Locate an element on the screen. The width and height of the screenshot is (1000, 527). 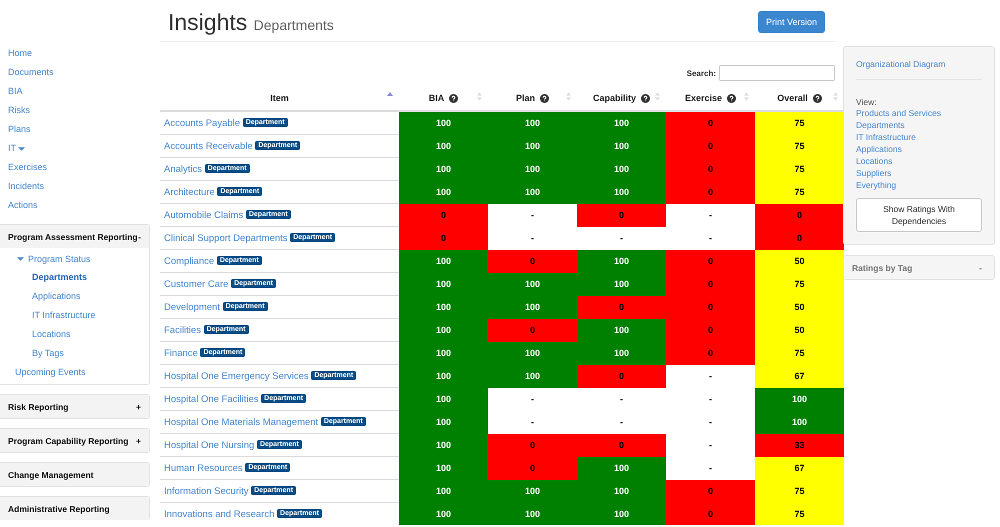
diagram-link: Organizational Diagram is located at coordinates (901, 64).